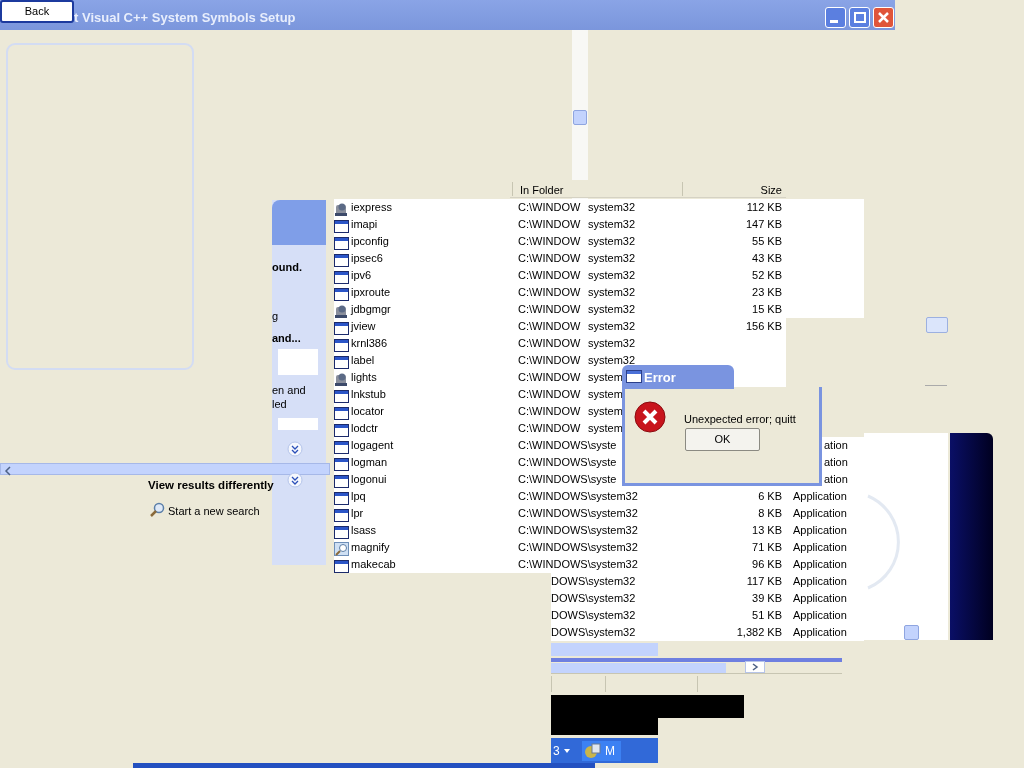  What do you see at coordinates (364, 428) in the screenshot?
I see `file-name: lodctr` at bounding box center [364, 428].